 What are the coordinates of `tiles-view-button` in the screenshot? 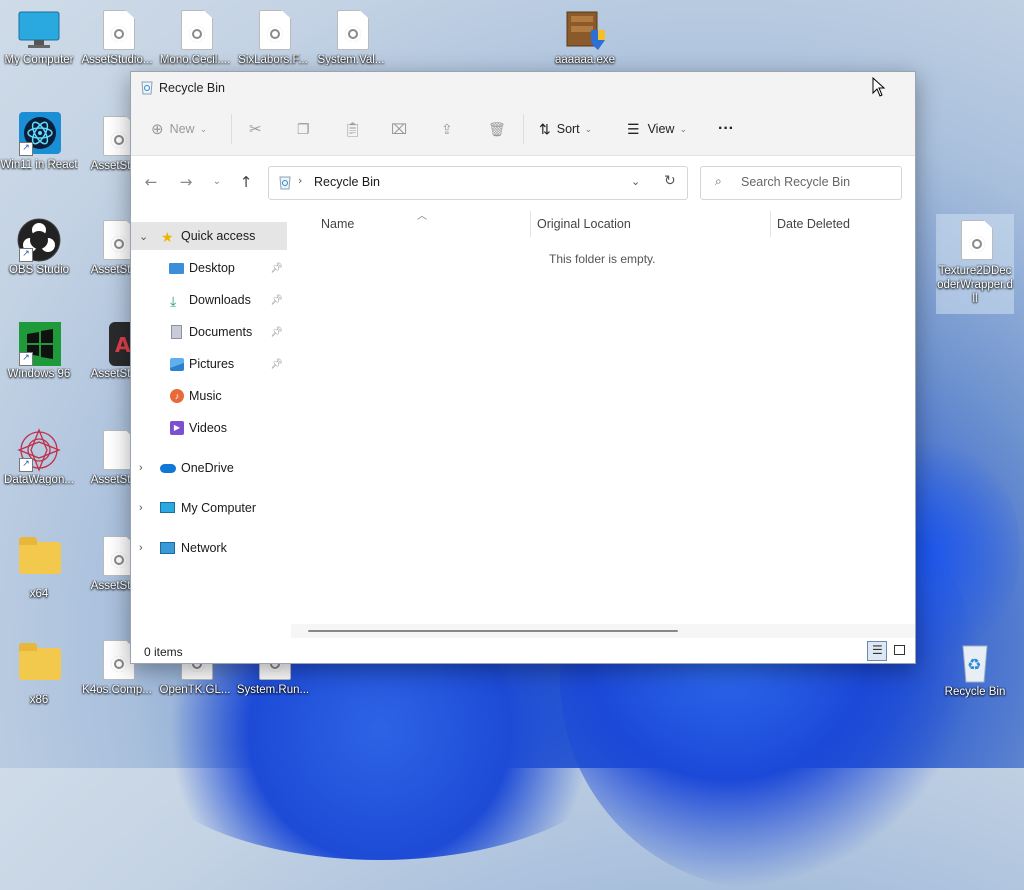 It's located at (900, 651).